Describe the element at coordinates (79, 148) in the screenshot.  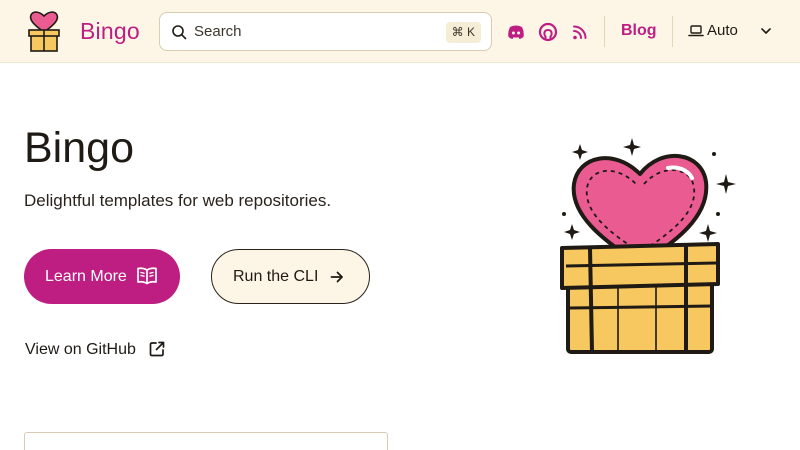
I see `page-title: Bingo` at that location.